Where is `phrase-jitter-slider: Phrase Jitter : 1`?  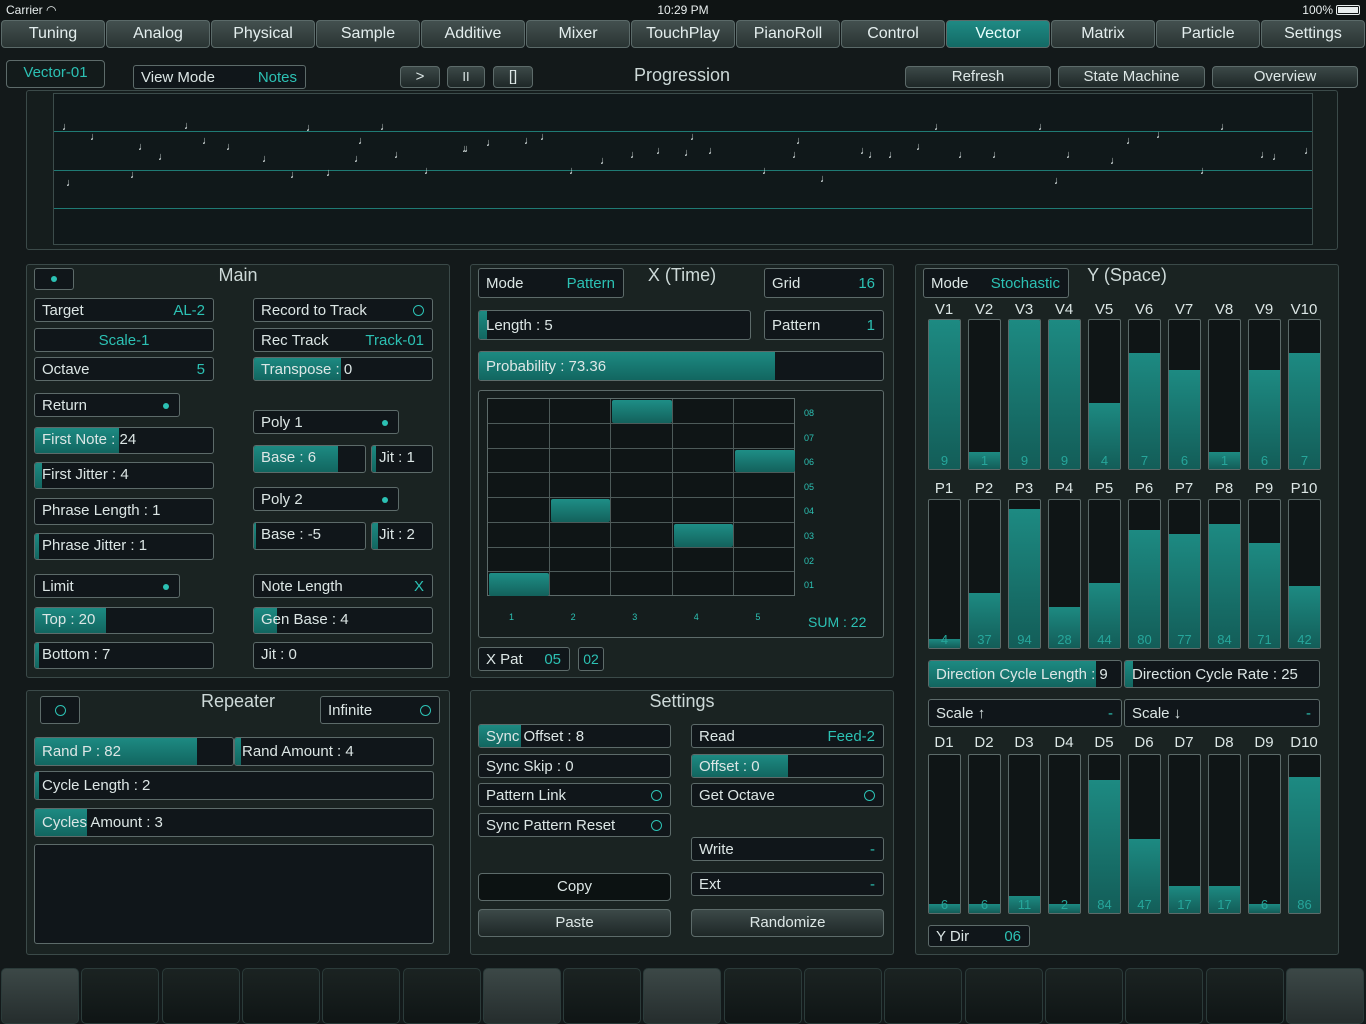 phrase-jitter-slider: Phrase Jitter : 1 is located at coordinates (124, 546).